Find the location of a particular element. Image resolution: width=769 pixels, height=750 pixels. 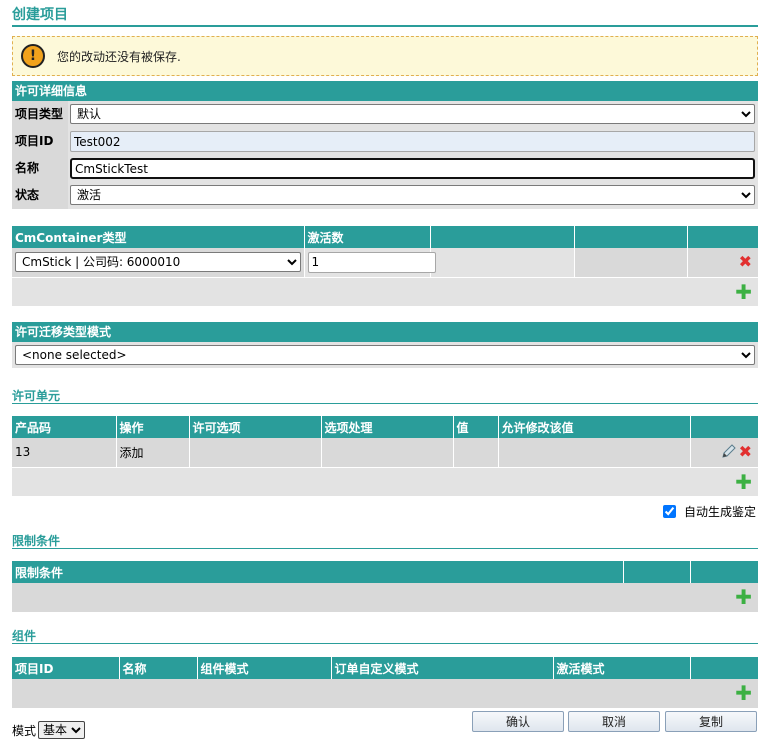

license-units-table: 产品码 操作 许可选项 选项处理 值 允许修改该值 13 添加 ✖ ✚ is located at coordinates (385, 456).